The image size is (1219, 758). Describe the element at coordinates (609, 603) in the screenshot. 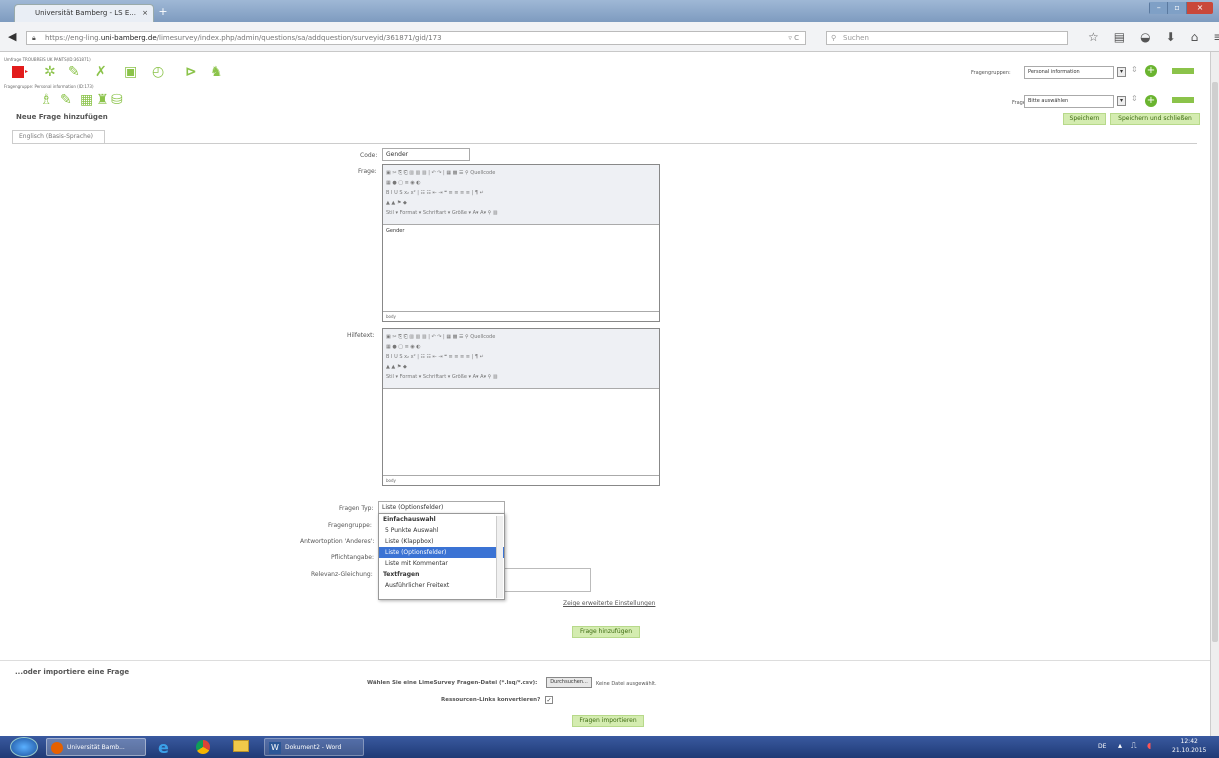

I see `advanced-settings-link: Zeige erweiterte Einstellungen` at that location.